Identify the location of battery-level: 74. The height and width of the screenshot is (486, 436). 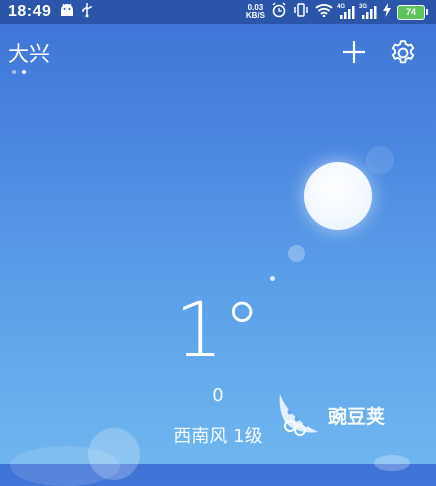
(411, 12).